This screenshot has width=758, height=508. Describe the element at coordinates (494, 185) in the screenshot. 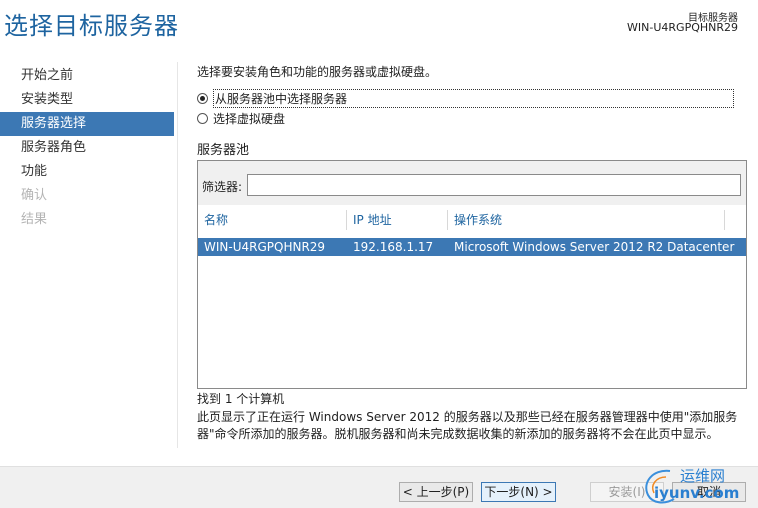

I see `filter-input` at that location.